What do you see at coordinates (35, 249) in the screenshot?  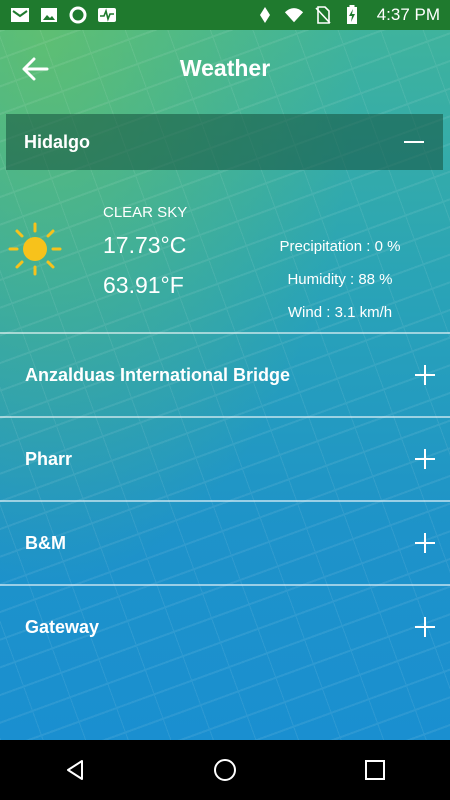 I see `sun-icon` at bounding box center [35, 249].